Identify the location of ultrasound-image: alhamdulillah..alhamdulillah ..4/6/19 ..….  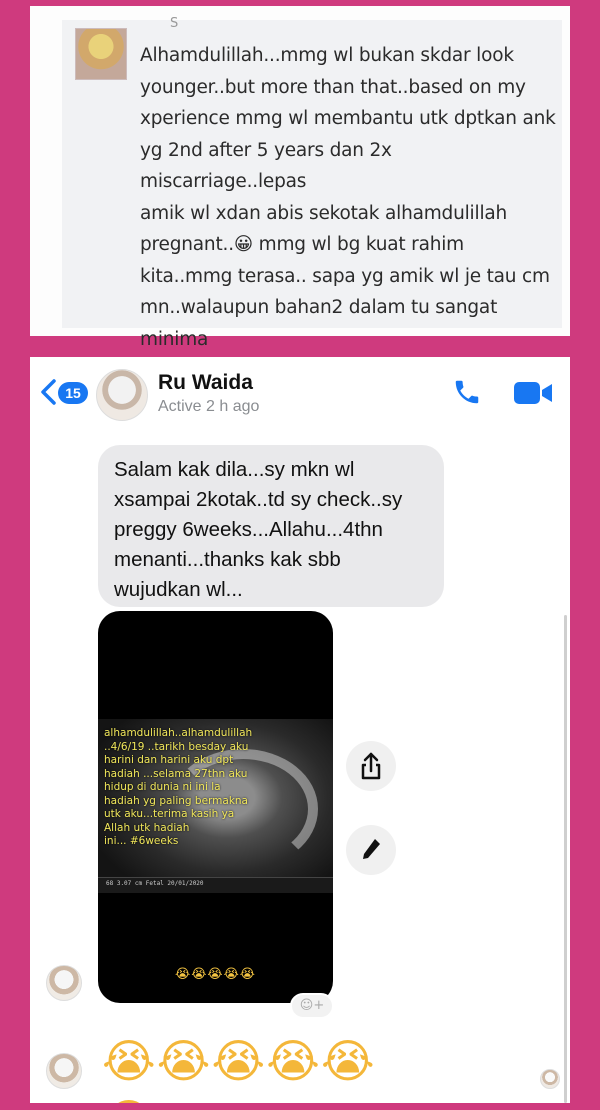
(215, 806).